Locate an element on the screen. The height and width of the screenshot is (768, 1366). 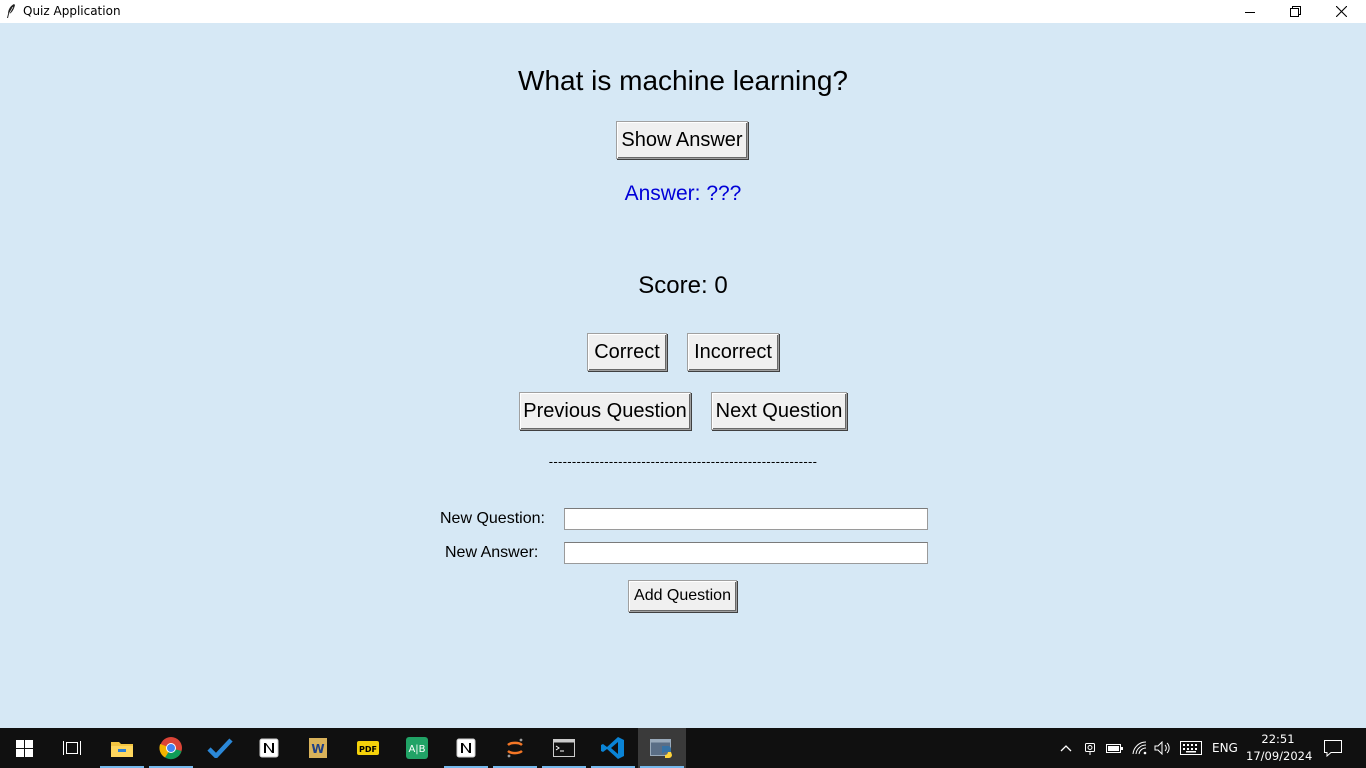
chrome-icon is located at coordinates (170, 748).